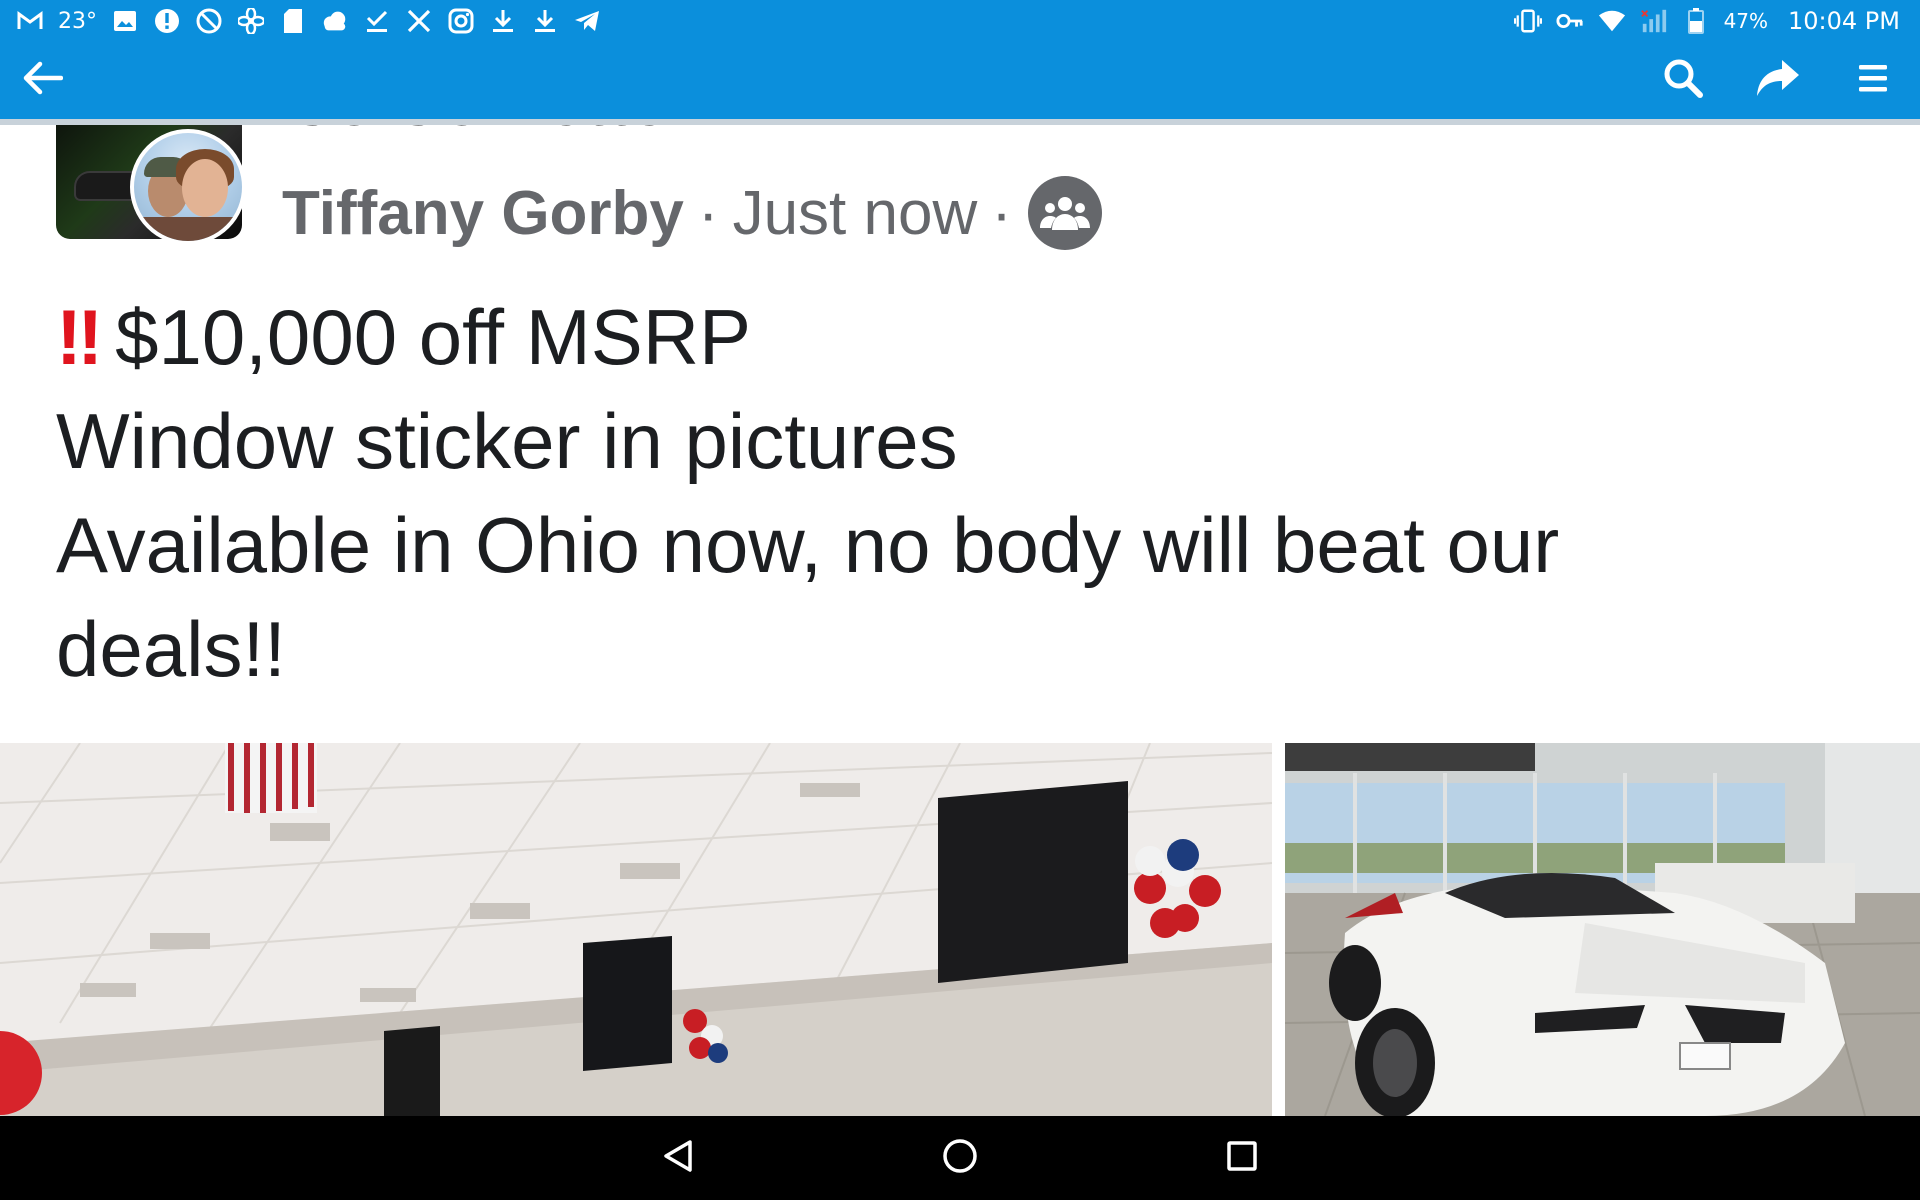  What do you see at coordinates (1844, 21) in the screenshot?
I see `clock: 10:04 PM` at bounding box center [1844, 21].